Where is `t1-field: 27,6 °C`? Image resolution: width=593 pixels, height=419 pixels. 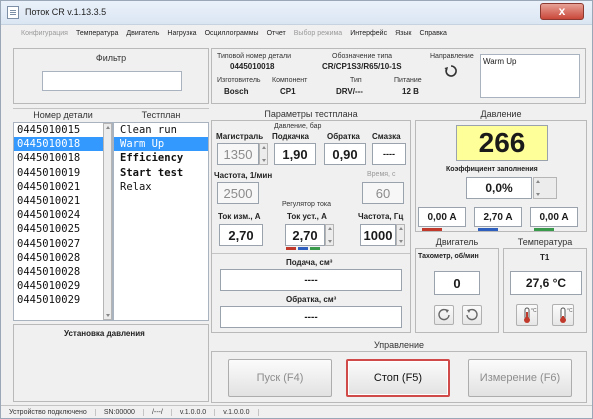
t1-field: 27,6 °C is located at coordinates (546, 283).